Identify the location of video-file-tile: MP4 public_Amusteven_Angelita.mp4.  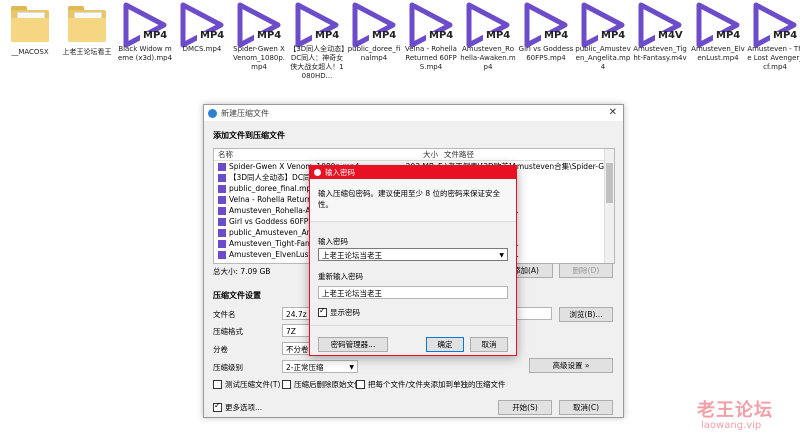
(603, 37).